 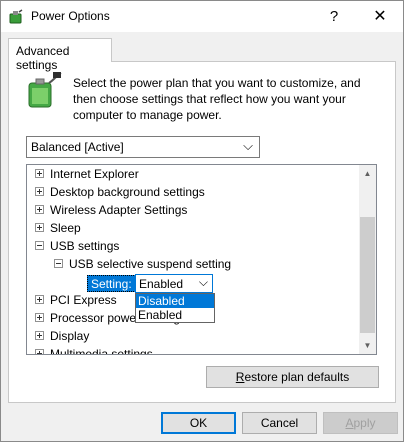 I want to click on ok-button: OK, so click(x=198, y=423).